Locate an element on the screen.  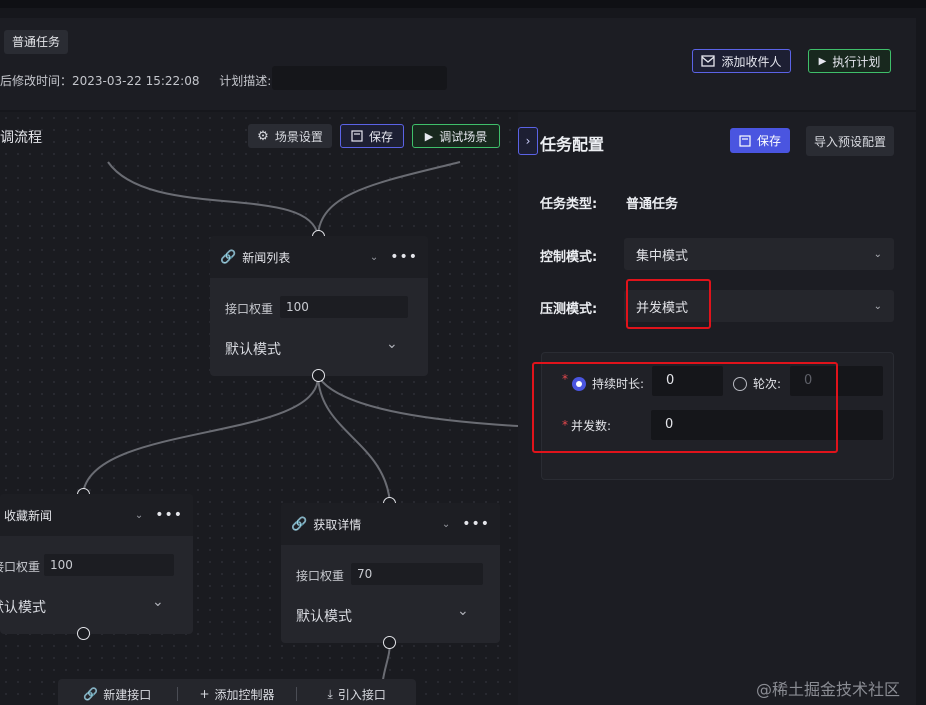
import-api-label: 引入接口 is located at coordinates (361, 694).